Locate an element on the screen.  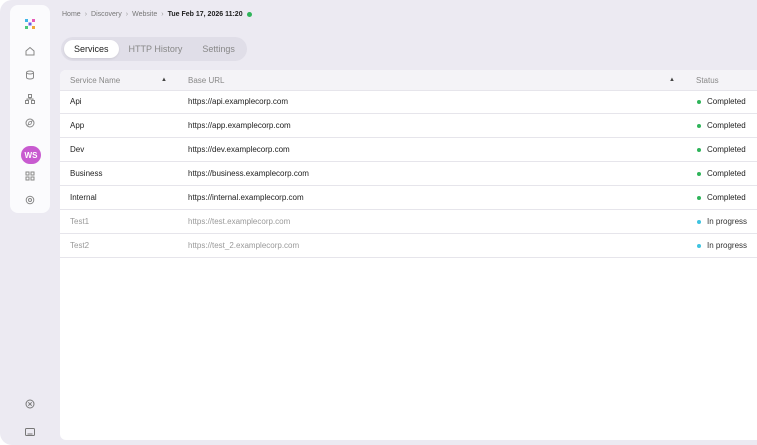
base-url-cell: https://test.examplecorp.com is located at coordinates (239, 221).